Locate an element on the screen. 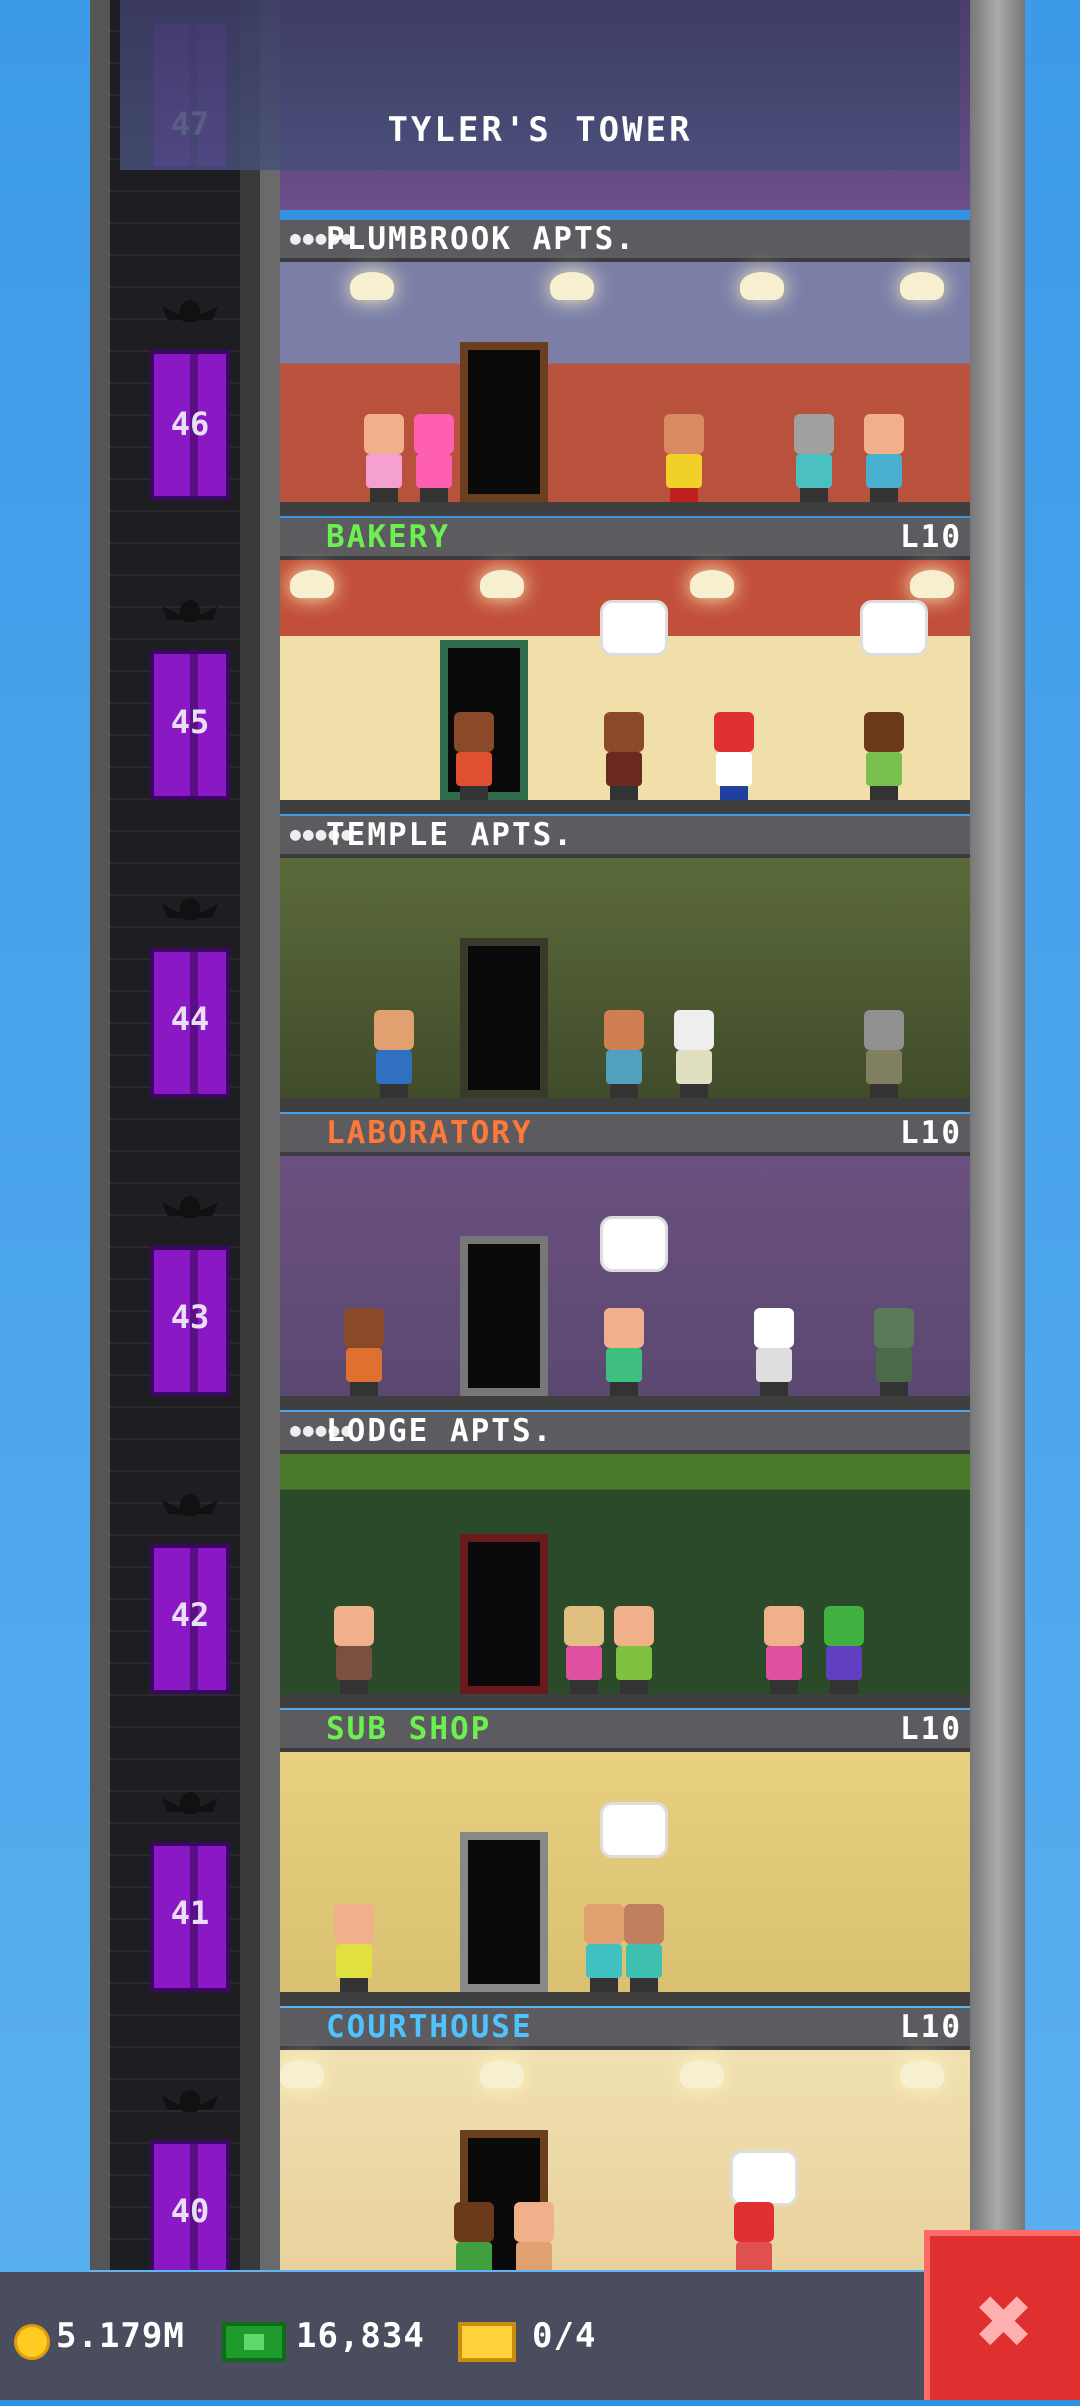 Image resolution: width=1080 pixels, height=2406 pixels. floor-name: SUB SHOP is located at coordinates (409, 1729).